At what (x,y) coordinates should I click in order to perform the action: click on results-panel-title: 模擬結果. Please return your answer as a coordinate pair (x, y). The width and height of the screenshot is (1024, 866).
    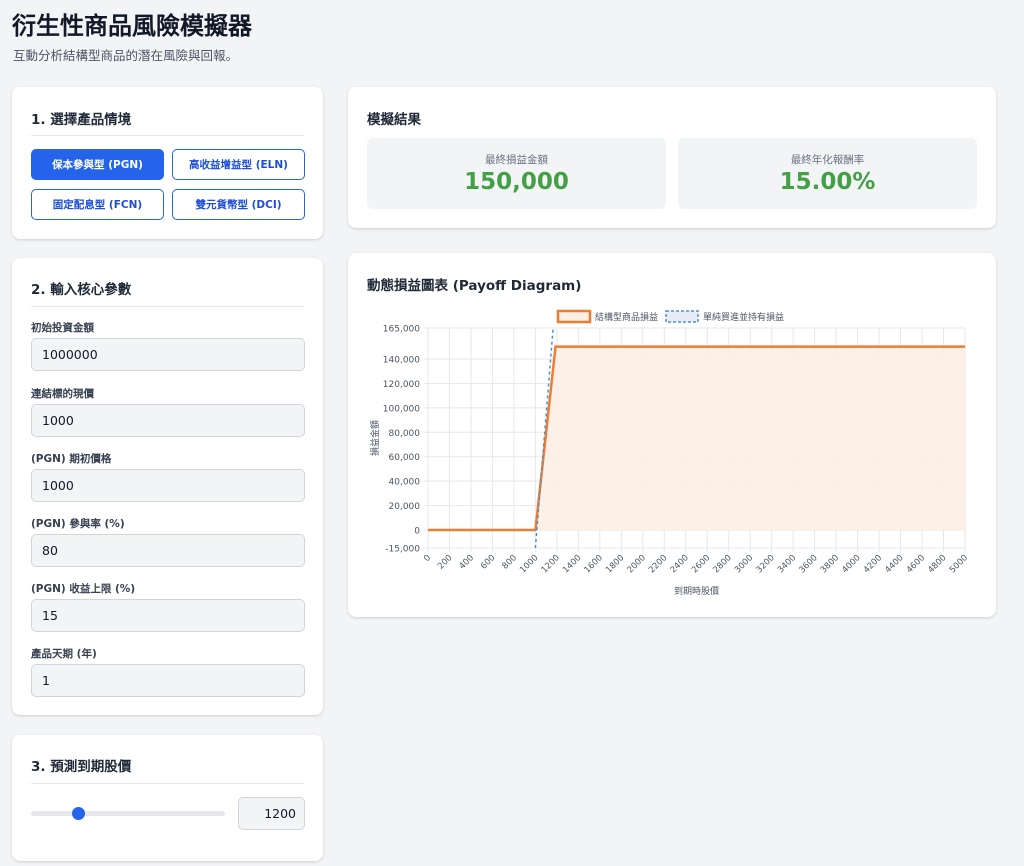
    Looking at the image, I should click on (394, 120).